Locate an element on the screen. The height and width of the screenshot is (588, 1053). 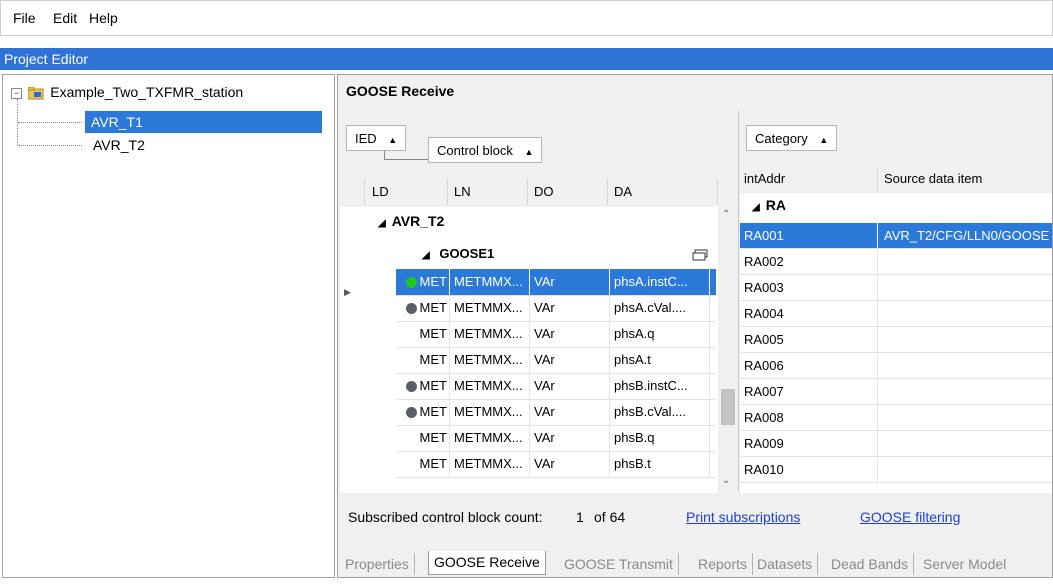
group-row-label: RA is located at coordinates (775, 205).